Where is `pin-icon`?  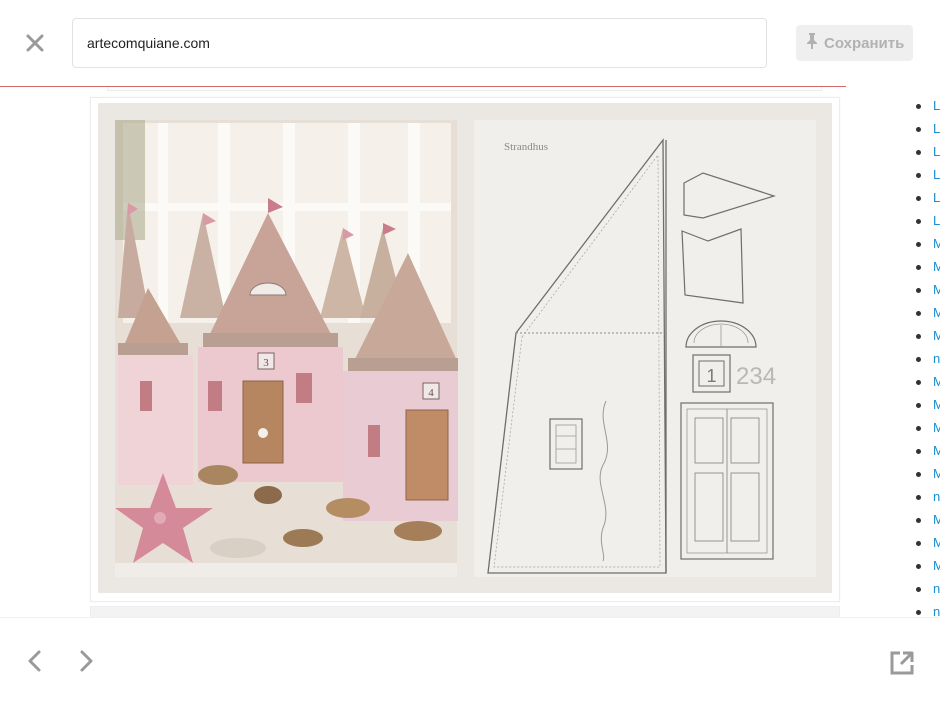
pin-icon is located at coordinates (812, 43).